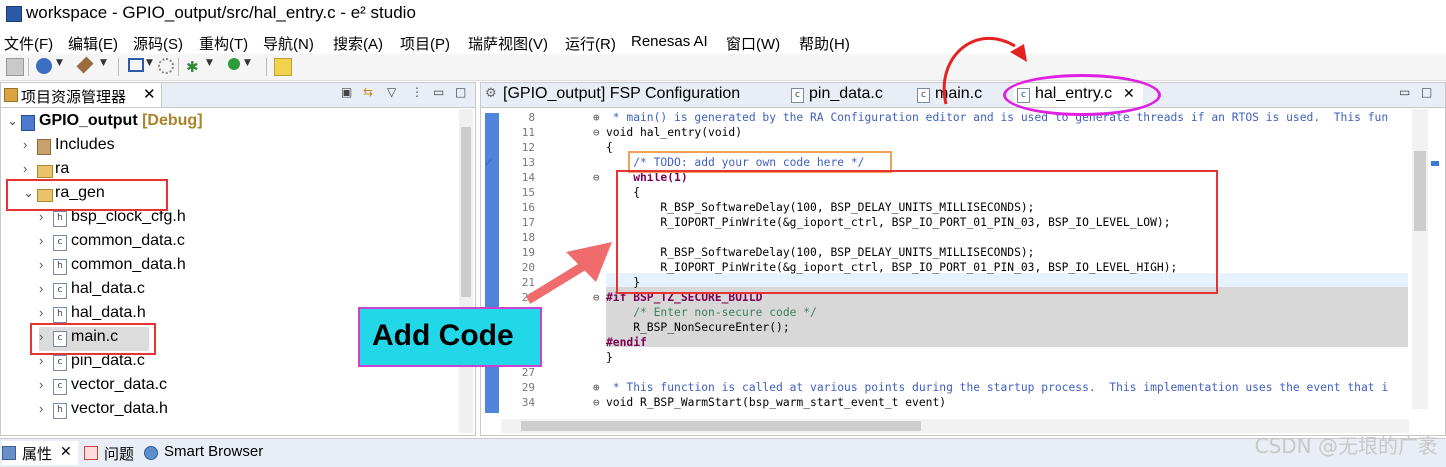 This screenshot has width=1446, height=467. I want to click on problems-icon, so click(91, 453).